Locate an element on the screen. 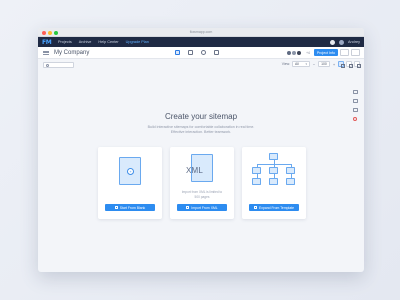  expand-icon is located at coordinates (255, 207).